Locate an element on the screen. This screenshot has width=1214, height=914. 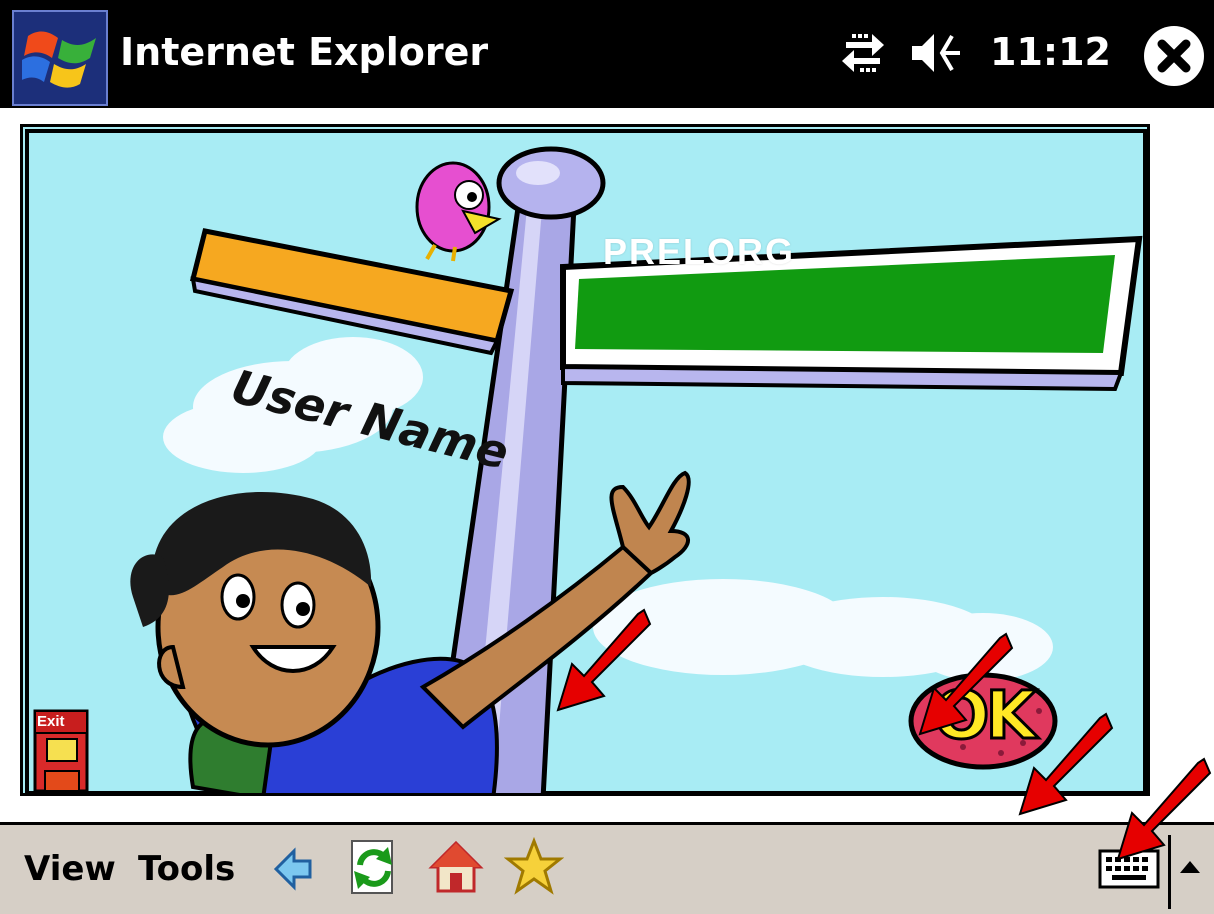
close-icon is located at coordinates (1174, 56).